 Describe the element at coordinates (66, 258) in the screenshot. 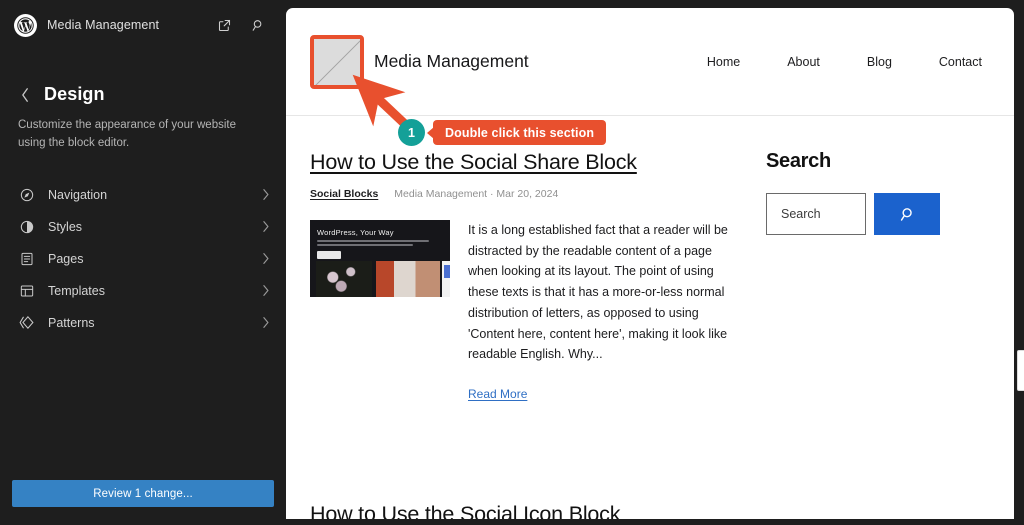

I see `sidebar-item-label: Pages` at that location.